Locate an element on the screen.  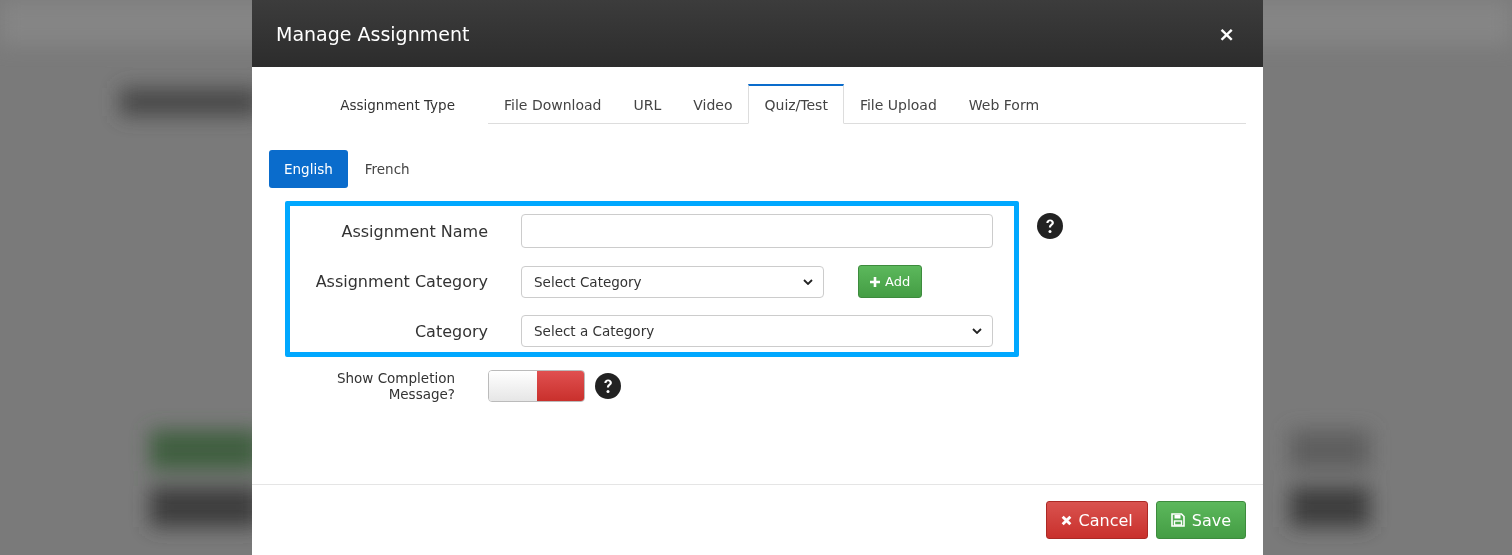
field-label: Show Completion Message? is located at coordinates (395, 386).